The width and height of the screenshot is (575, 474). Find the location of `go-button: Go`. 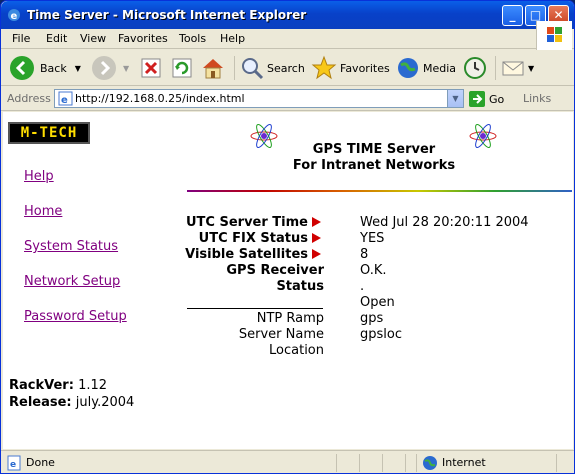

go-button: Go is located at coordinates (486, 99).